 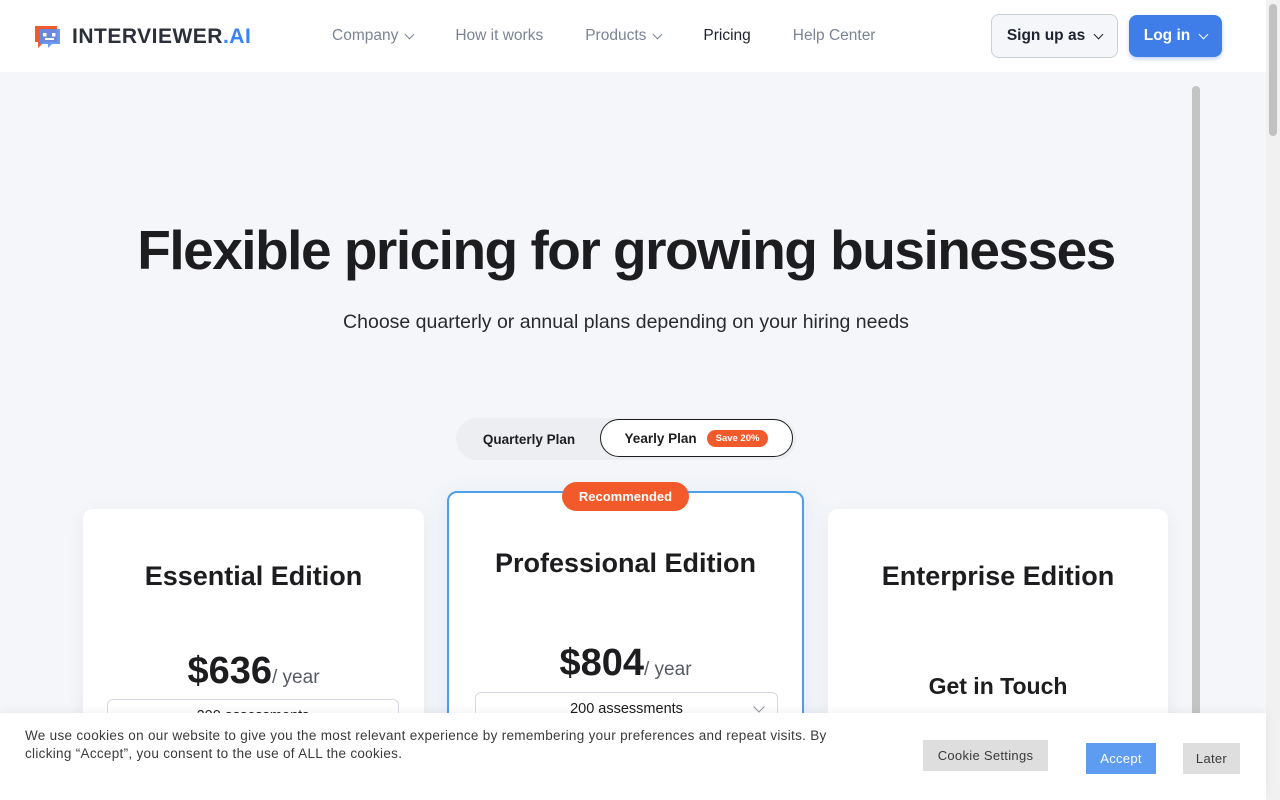 I want to click on brand-logo: INTERVIEWER.AI, so click(x=141, y=37).